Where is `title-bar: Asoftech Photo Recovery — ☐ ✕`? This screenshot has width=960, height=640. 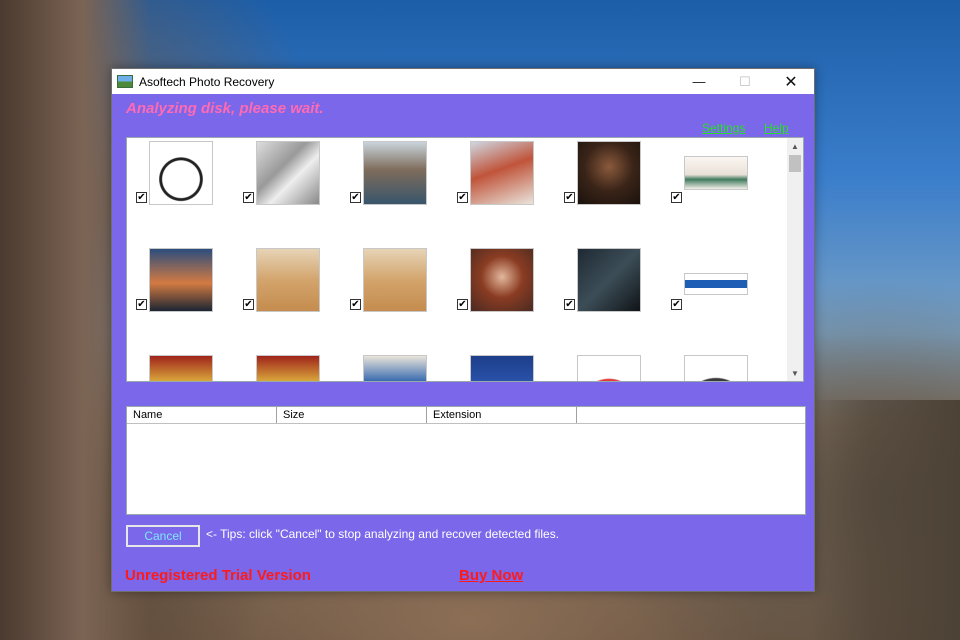 title-bar: Asoftech Photo Recovery — ☐ ✕ is located at coordinates (463, 81).